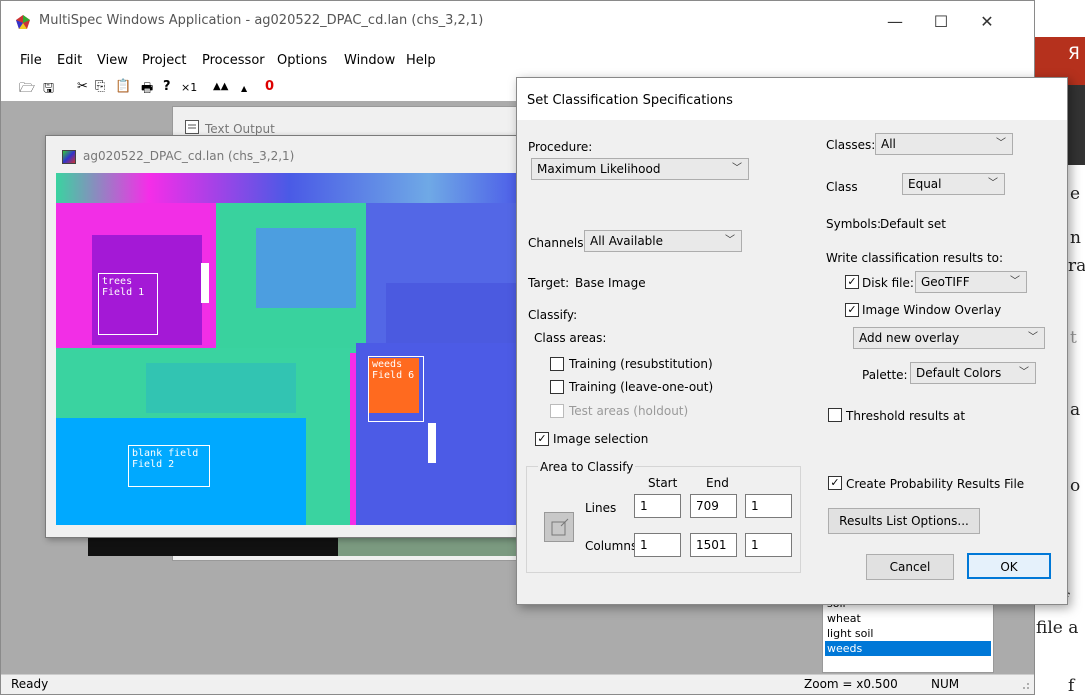 The height and width of the screenshot is (695, 1085). What do you see at coordinates (164, 60) in the screenshot?
I see `menu-project: Project` at bounding box center [164, 60].